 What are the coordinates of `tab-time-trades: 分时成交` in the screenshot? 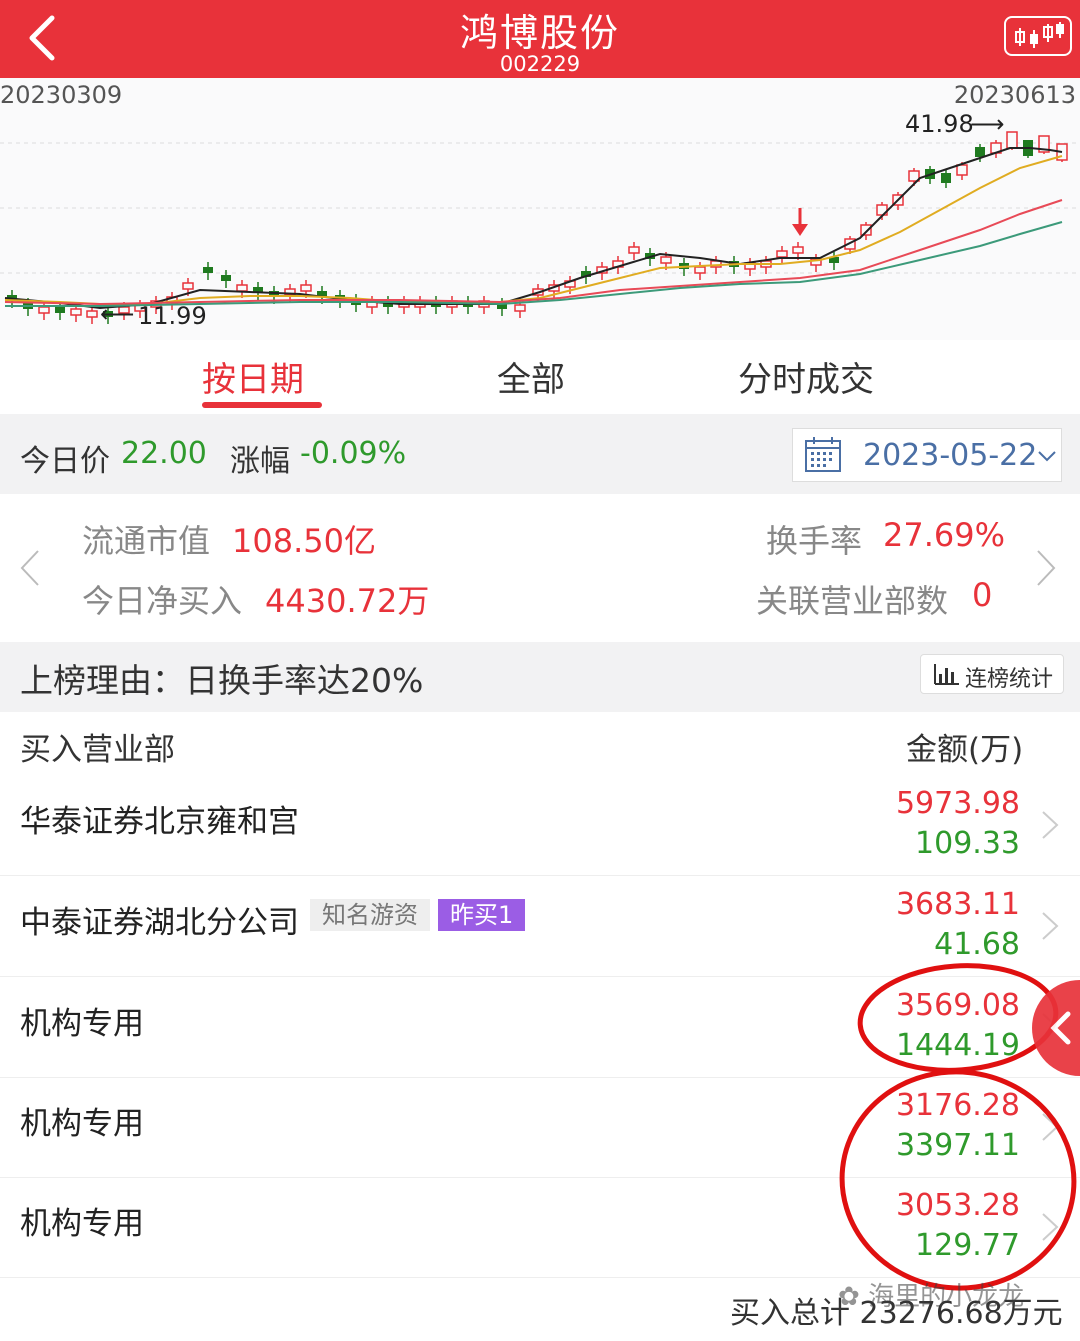 It's located at (806, 376).